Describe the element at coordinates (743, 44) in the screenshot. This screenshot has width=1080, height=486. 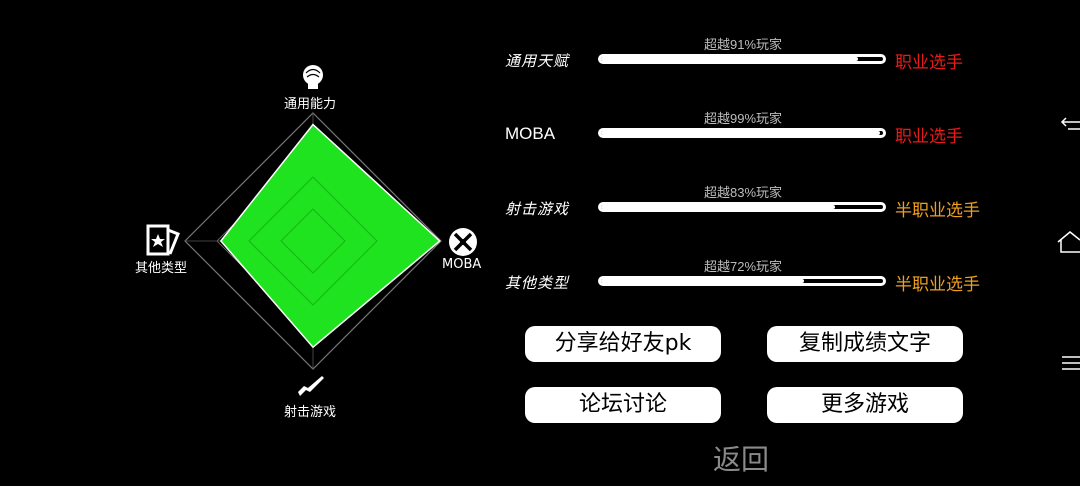
I see `score-row-percent: 超越91%玩家` at that location.